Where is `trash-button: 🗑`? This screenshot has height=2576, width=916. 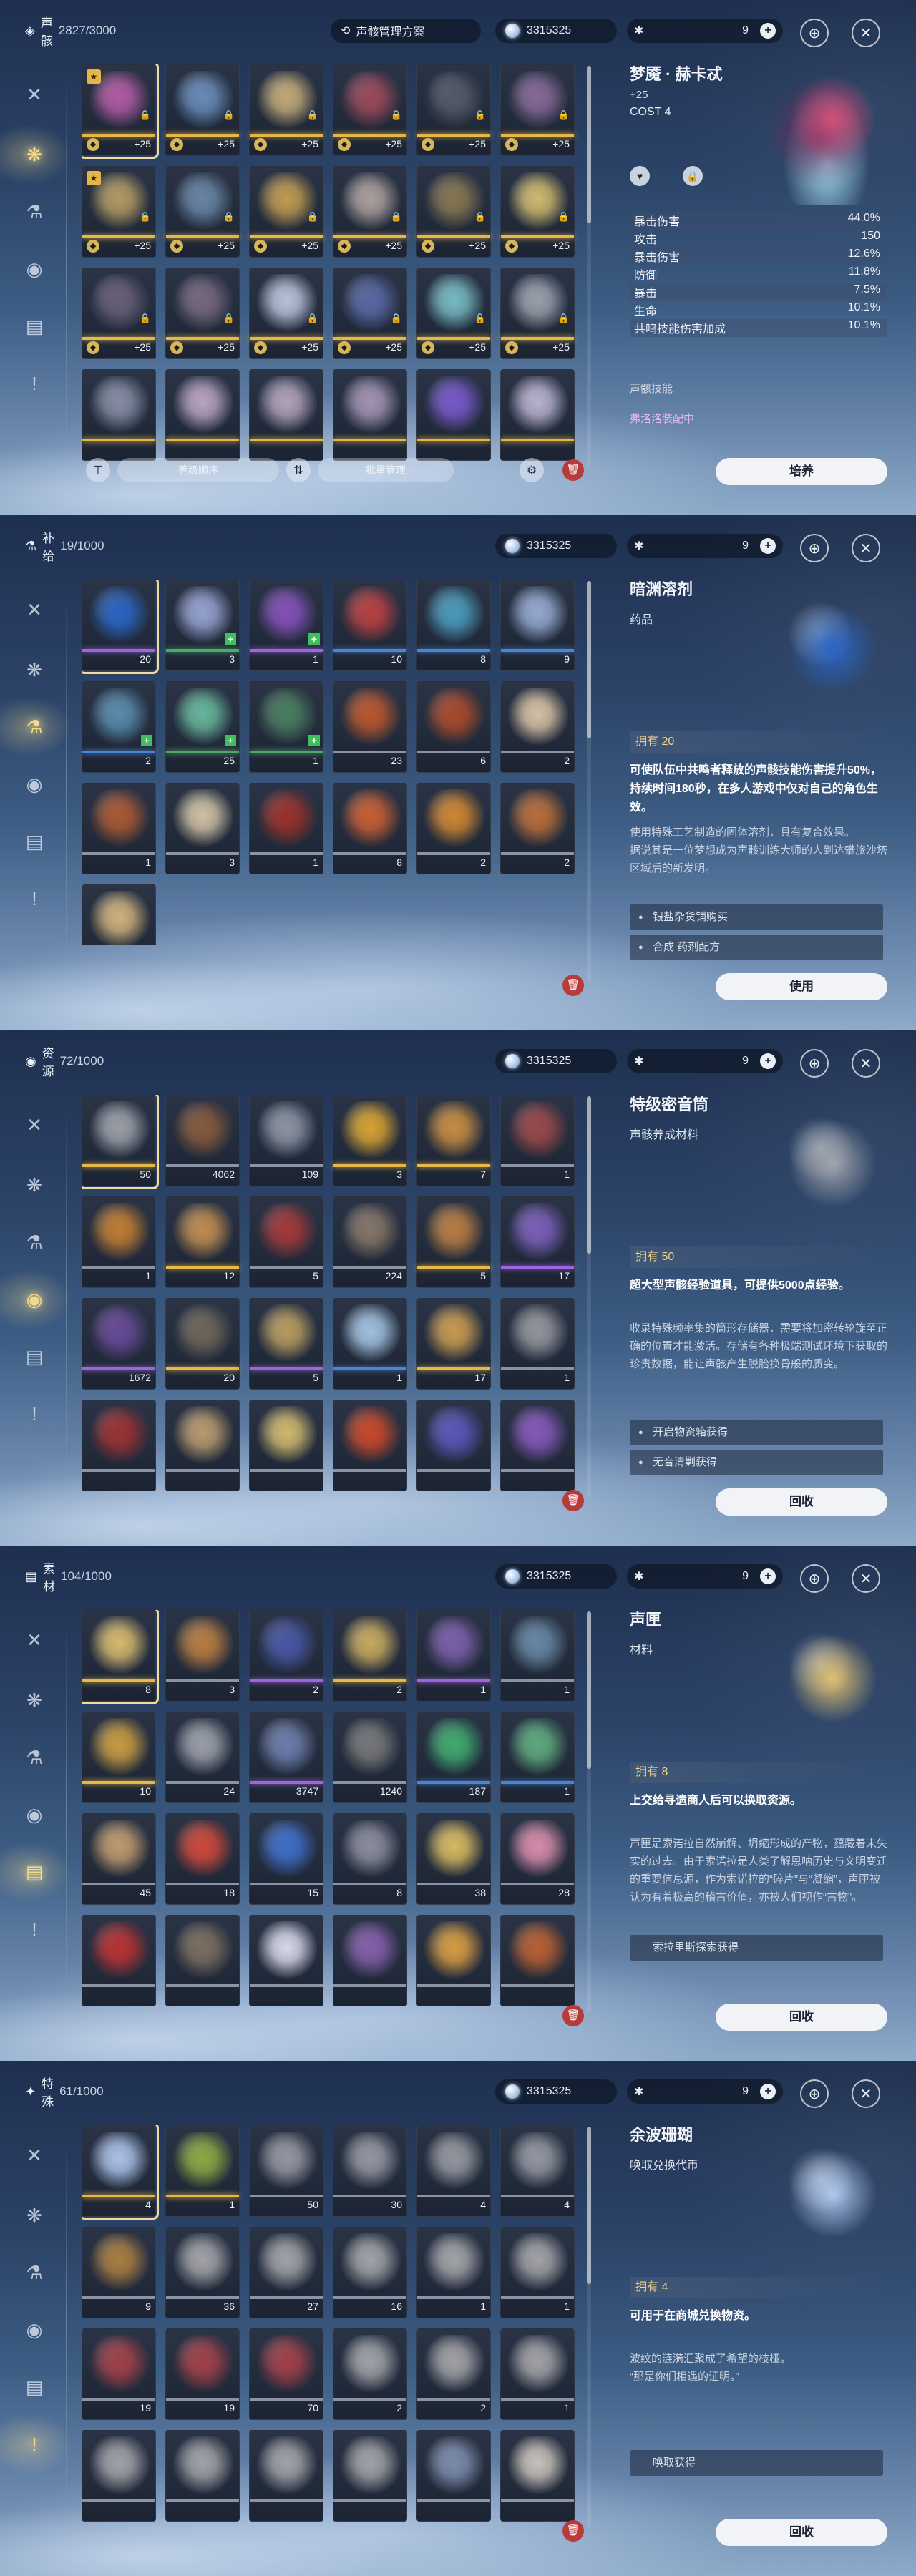 trash-button: 🗑 is located at coordinates (573, 985).